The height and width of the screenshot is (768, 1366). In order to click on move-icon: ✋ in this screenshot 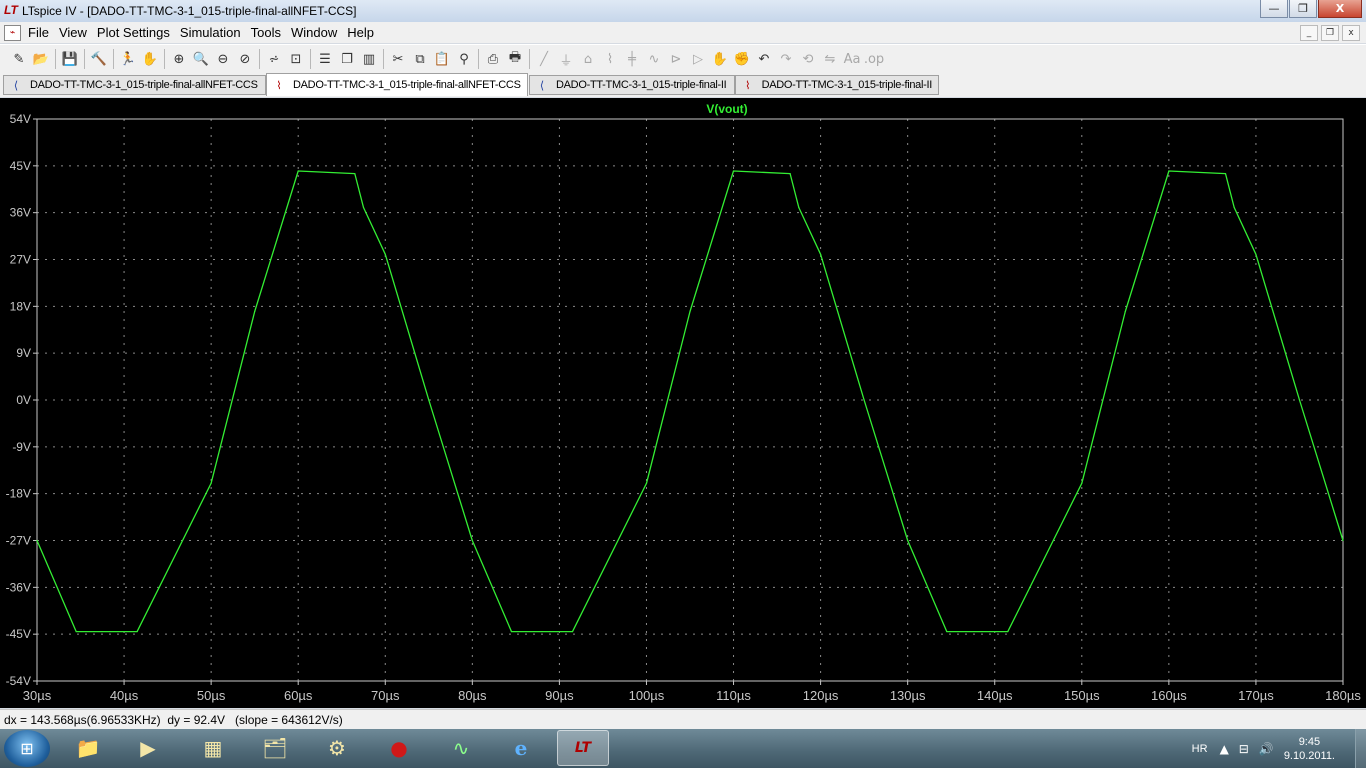, I will do `click(720, 59)`.